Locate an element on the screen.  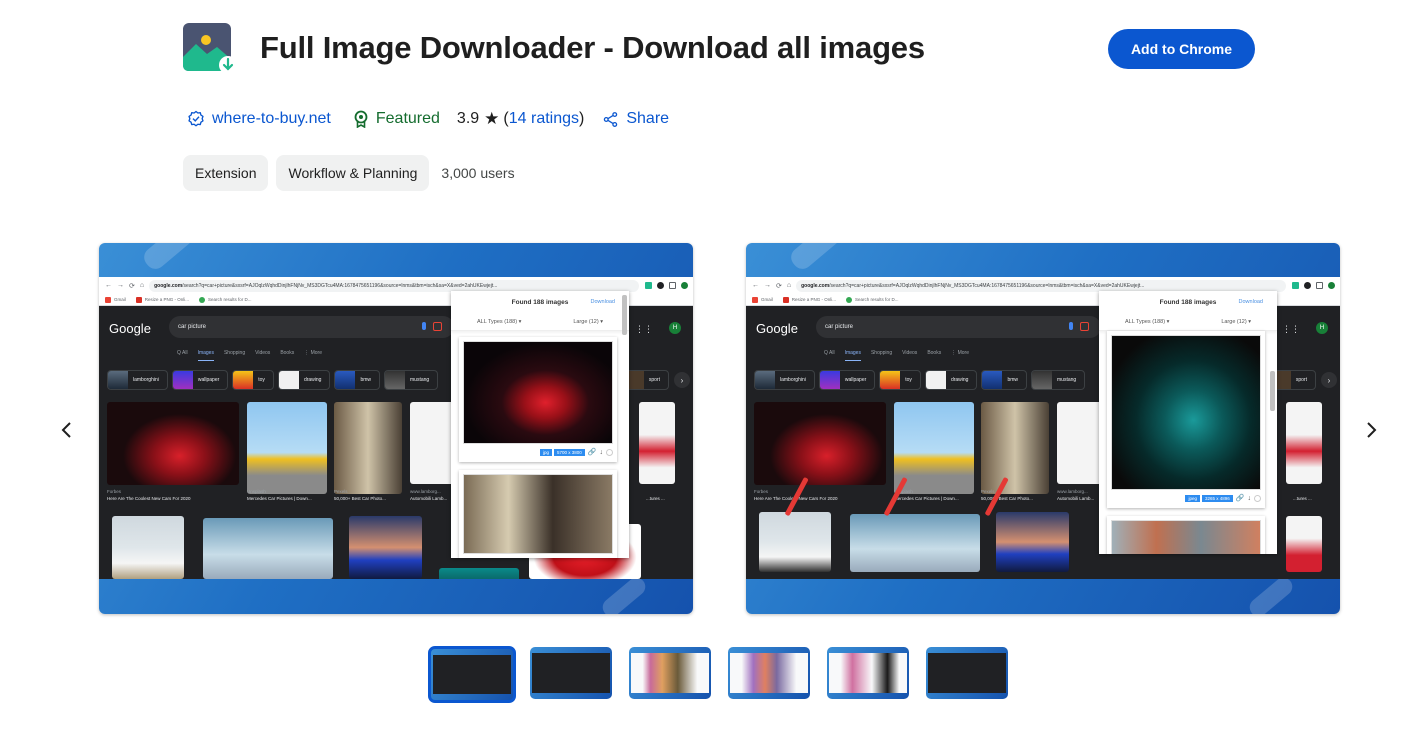
chevron-right-icon is located at coordinates (1372, 430).